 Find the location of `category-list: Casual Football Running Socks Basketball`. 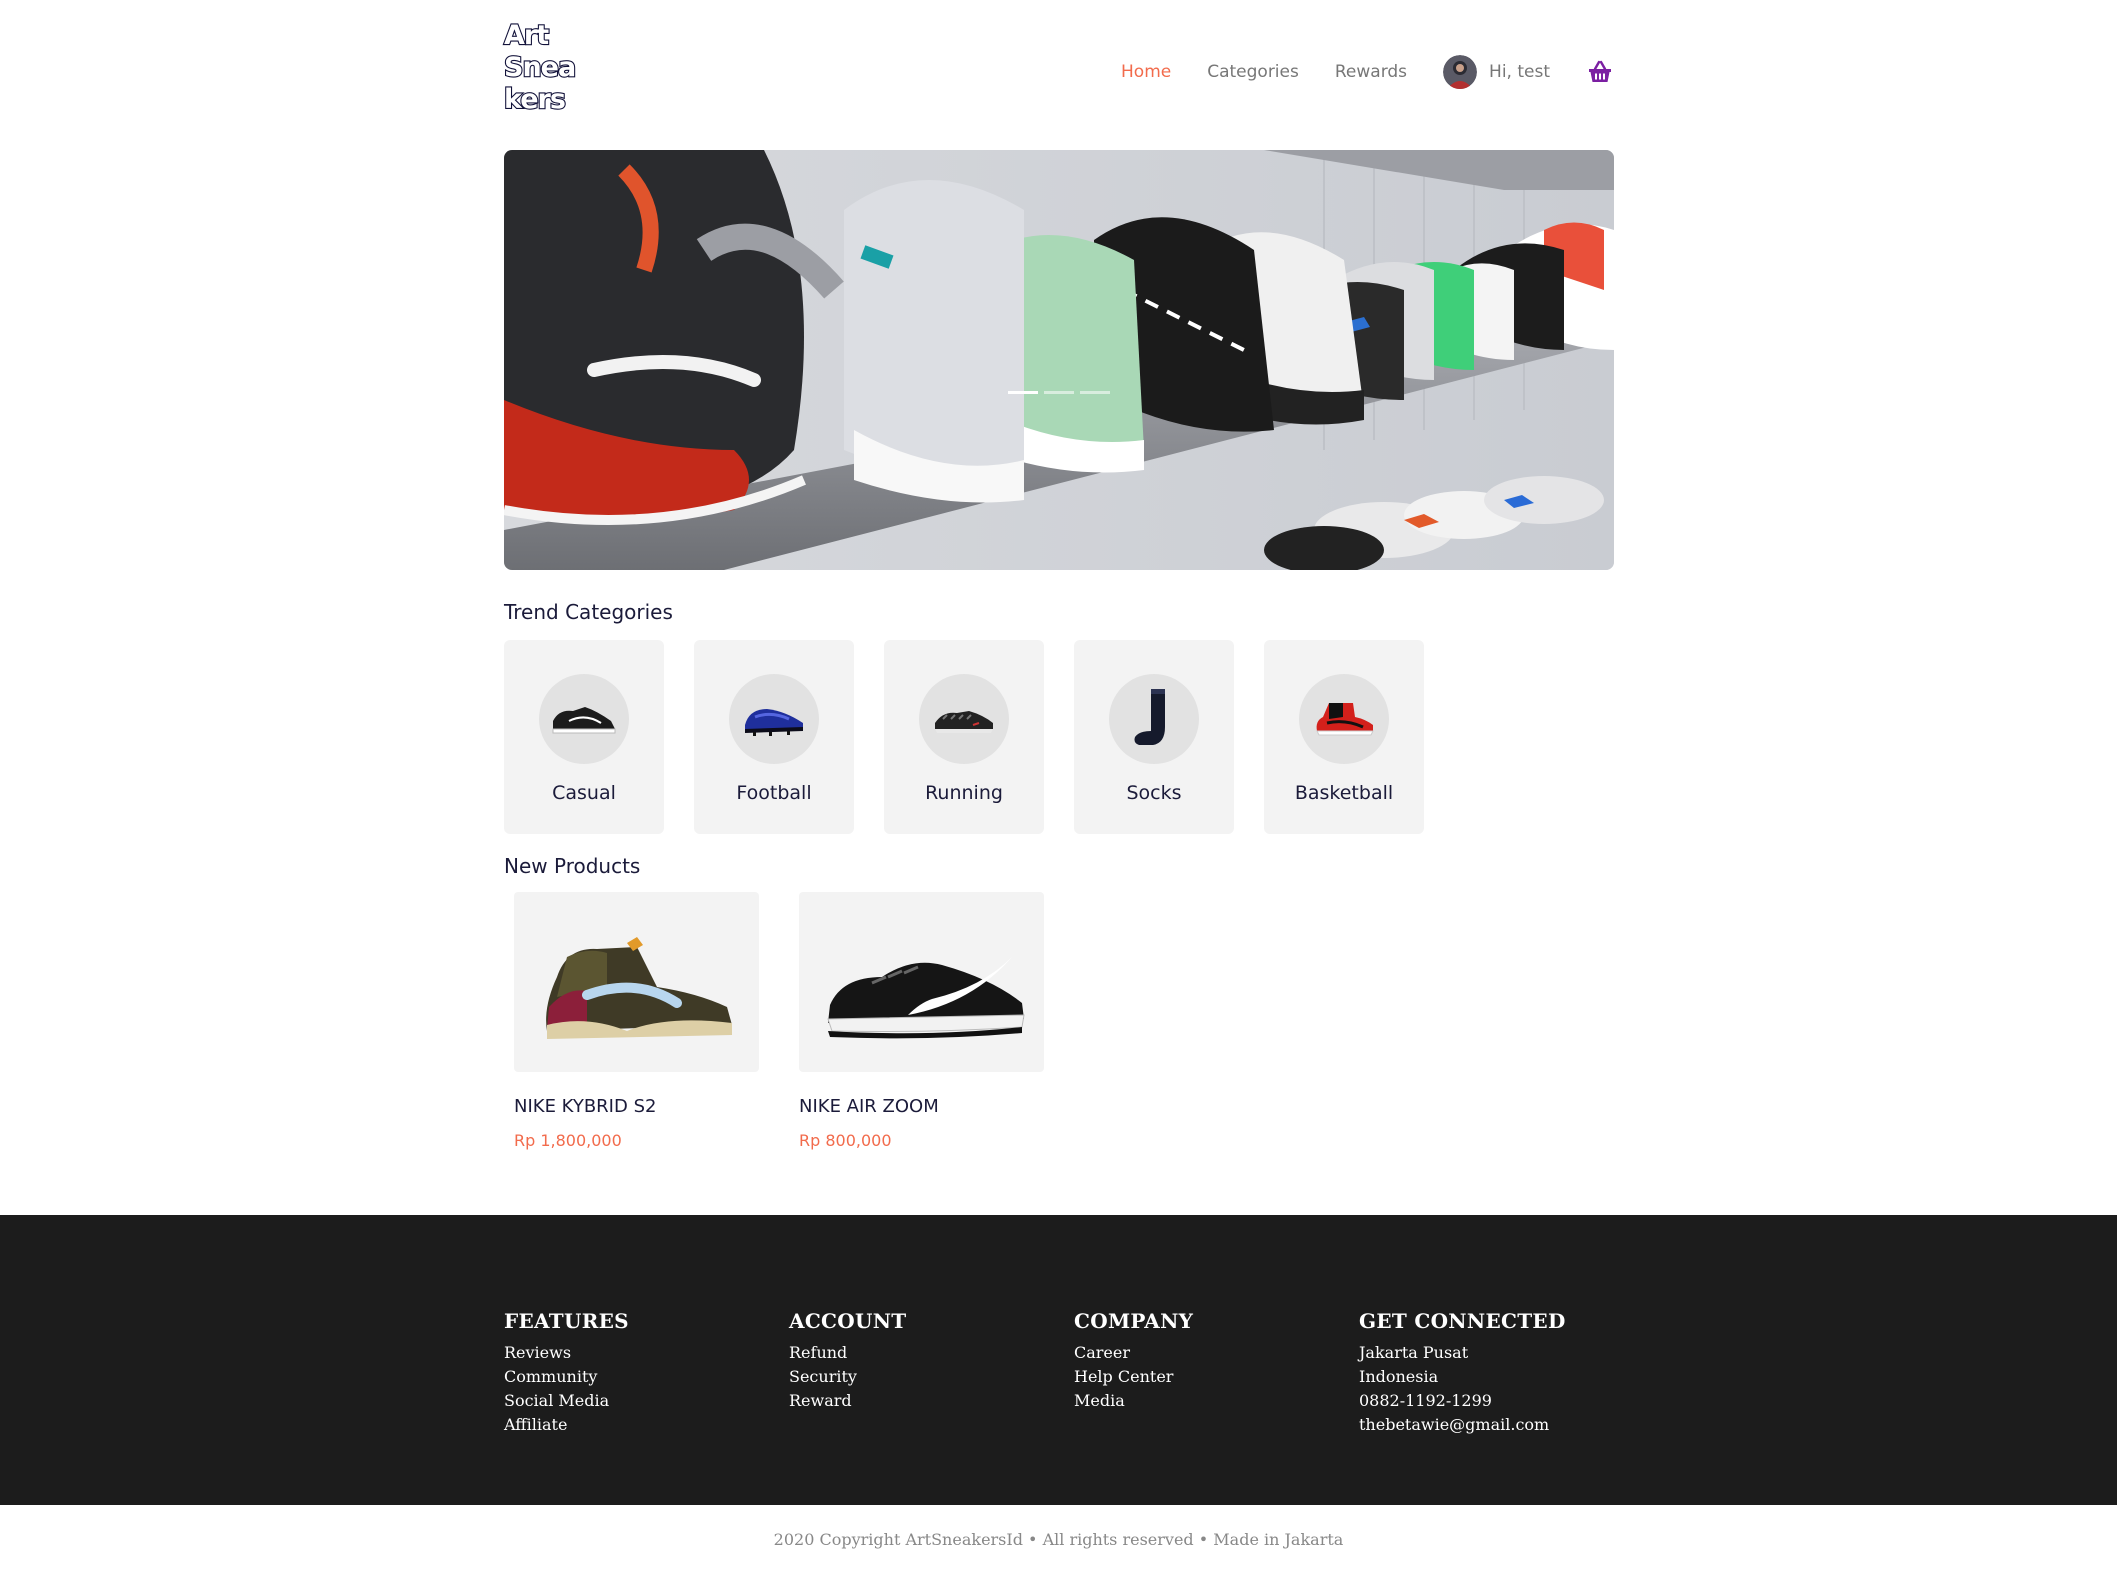

category-list: Casual Football Running Socks Basketball is located at coordinates (979, 737).